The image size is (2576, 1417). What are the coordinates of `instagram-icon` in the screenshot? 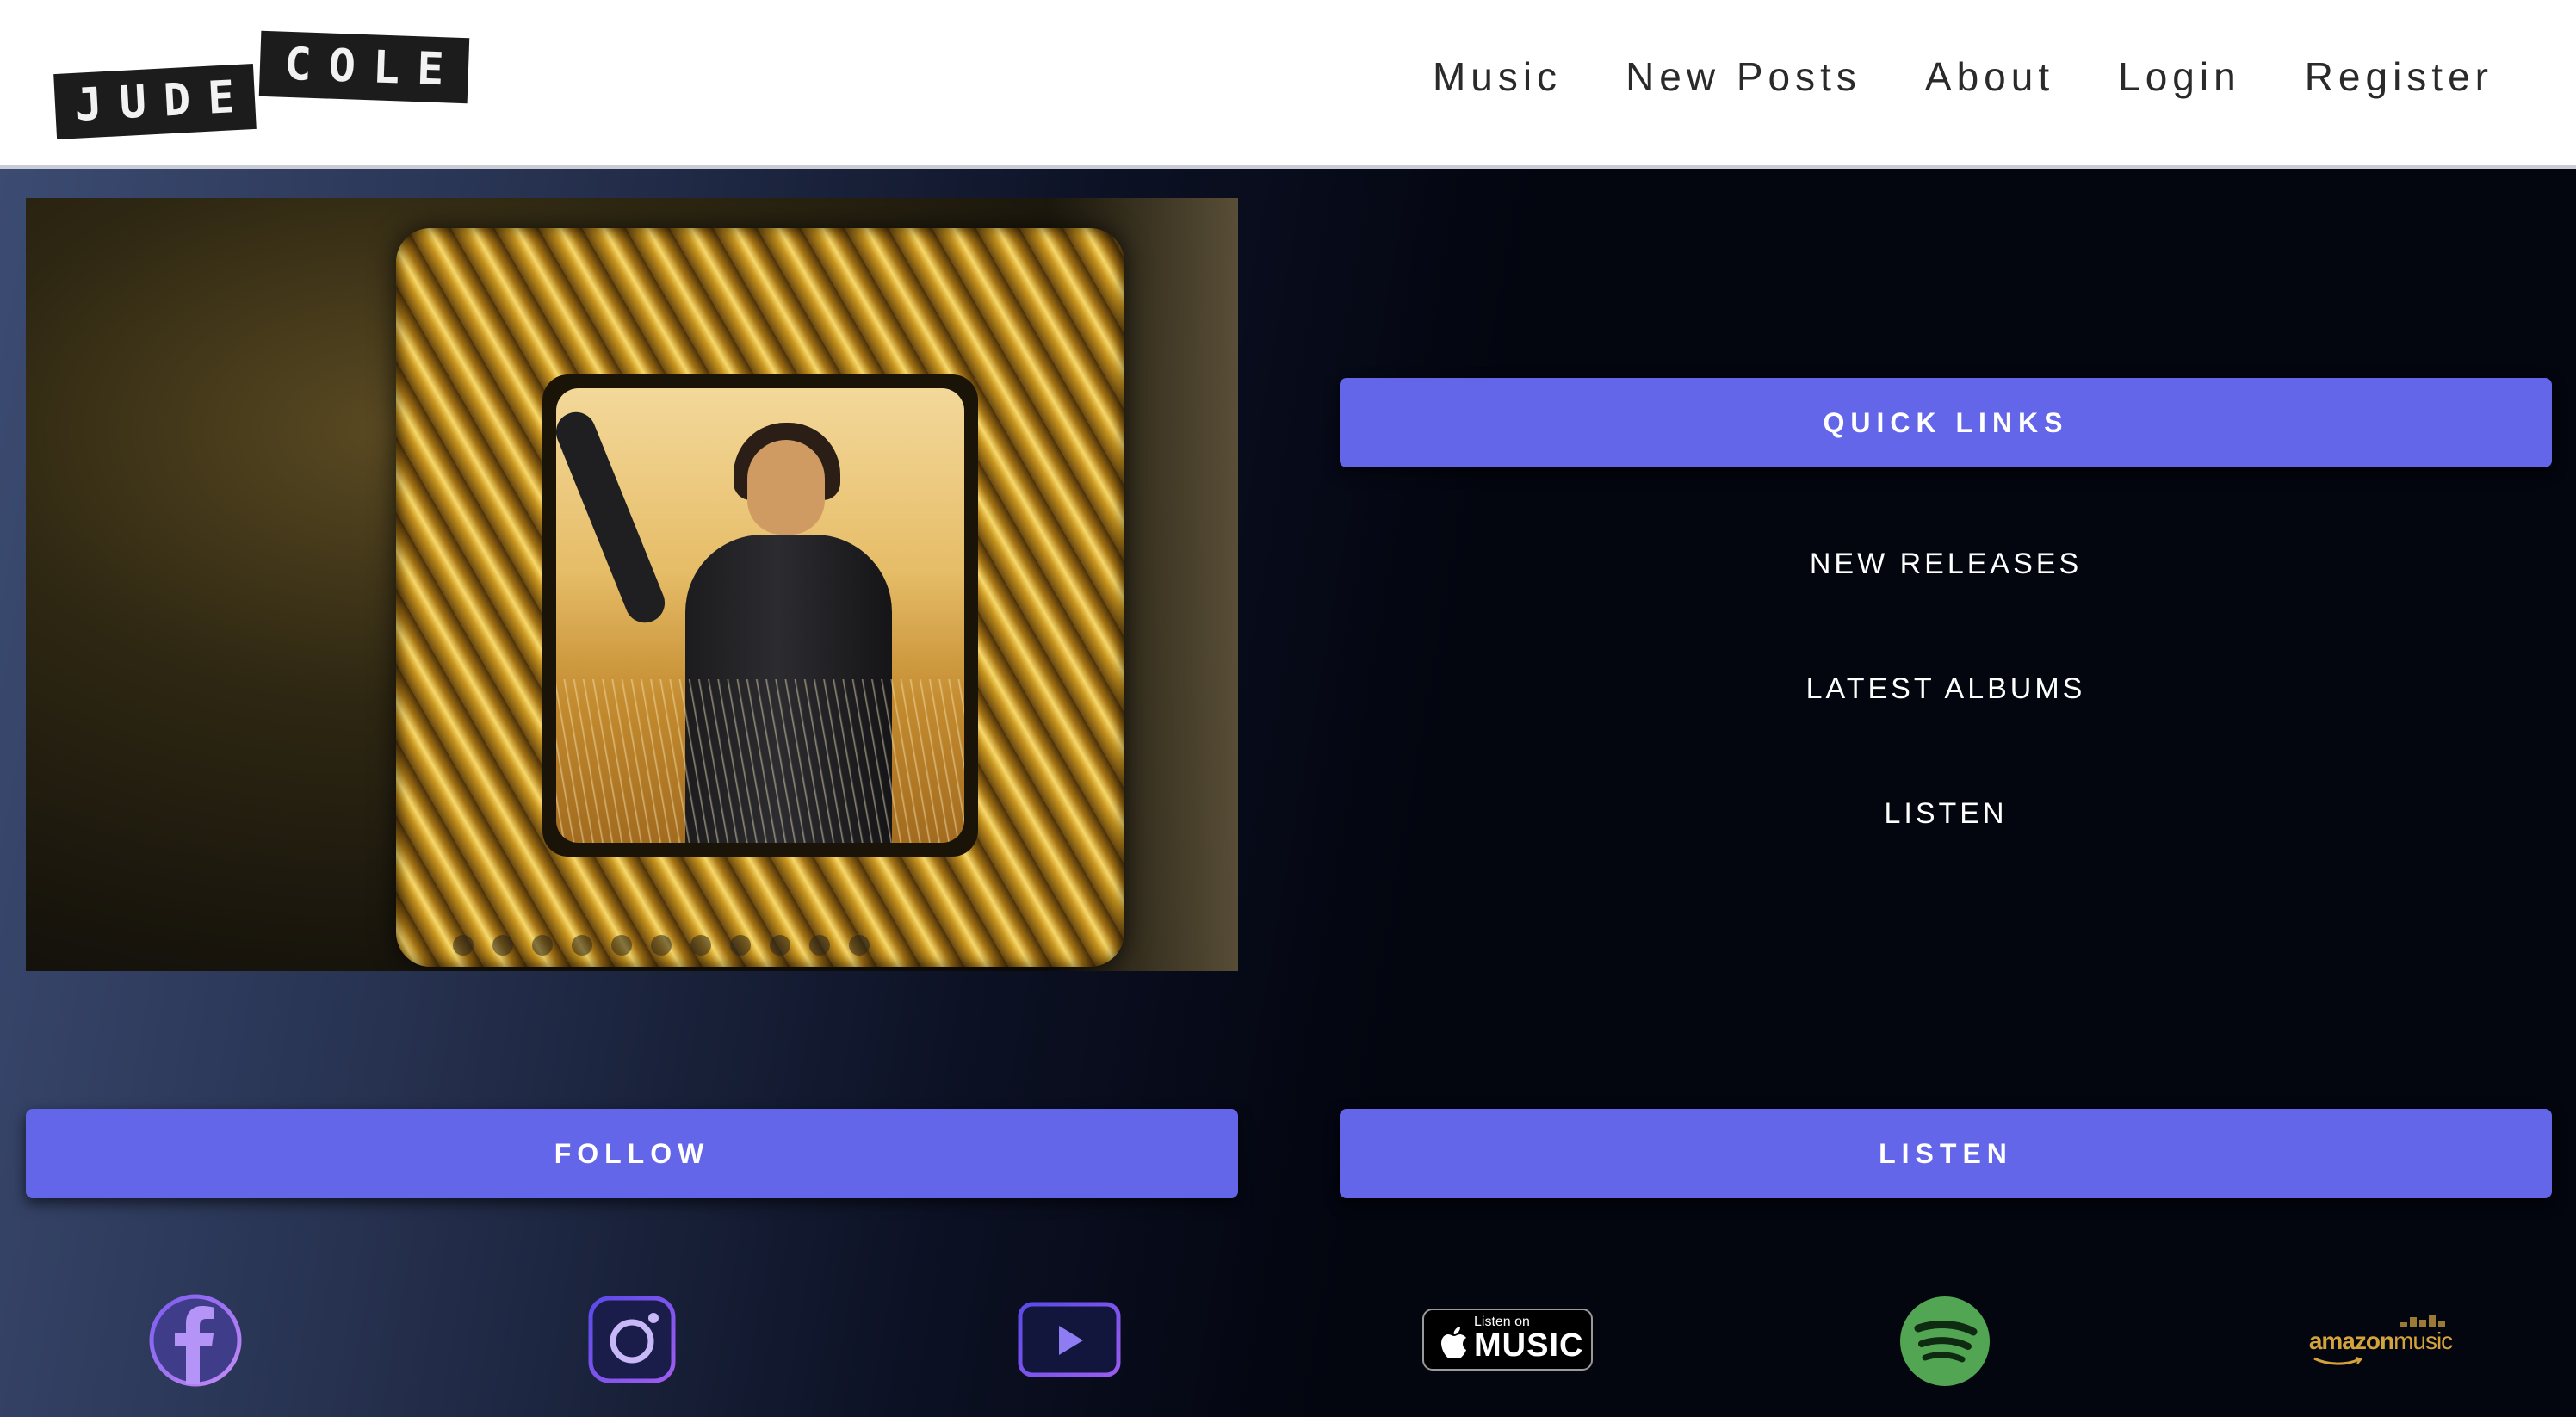 It's located at (632, 1339).